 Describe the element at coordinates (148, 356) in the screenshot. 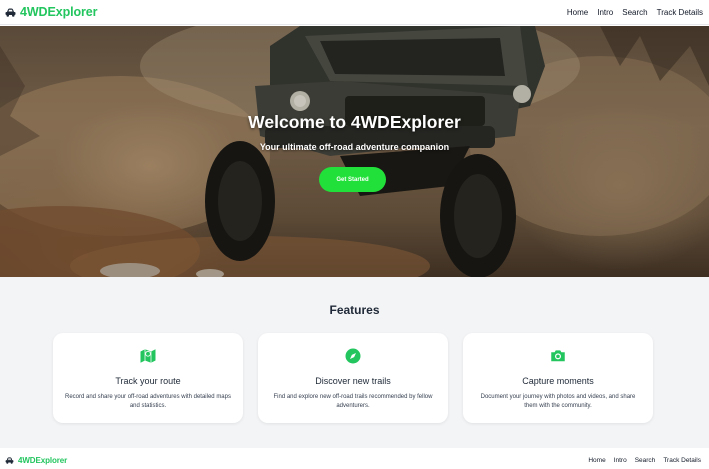

I see `map-icon` at that location.